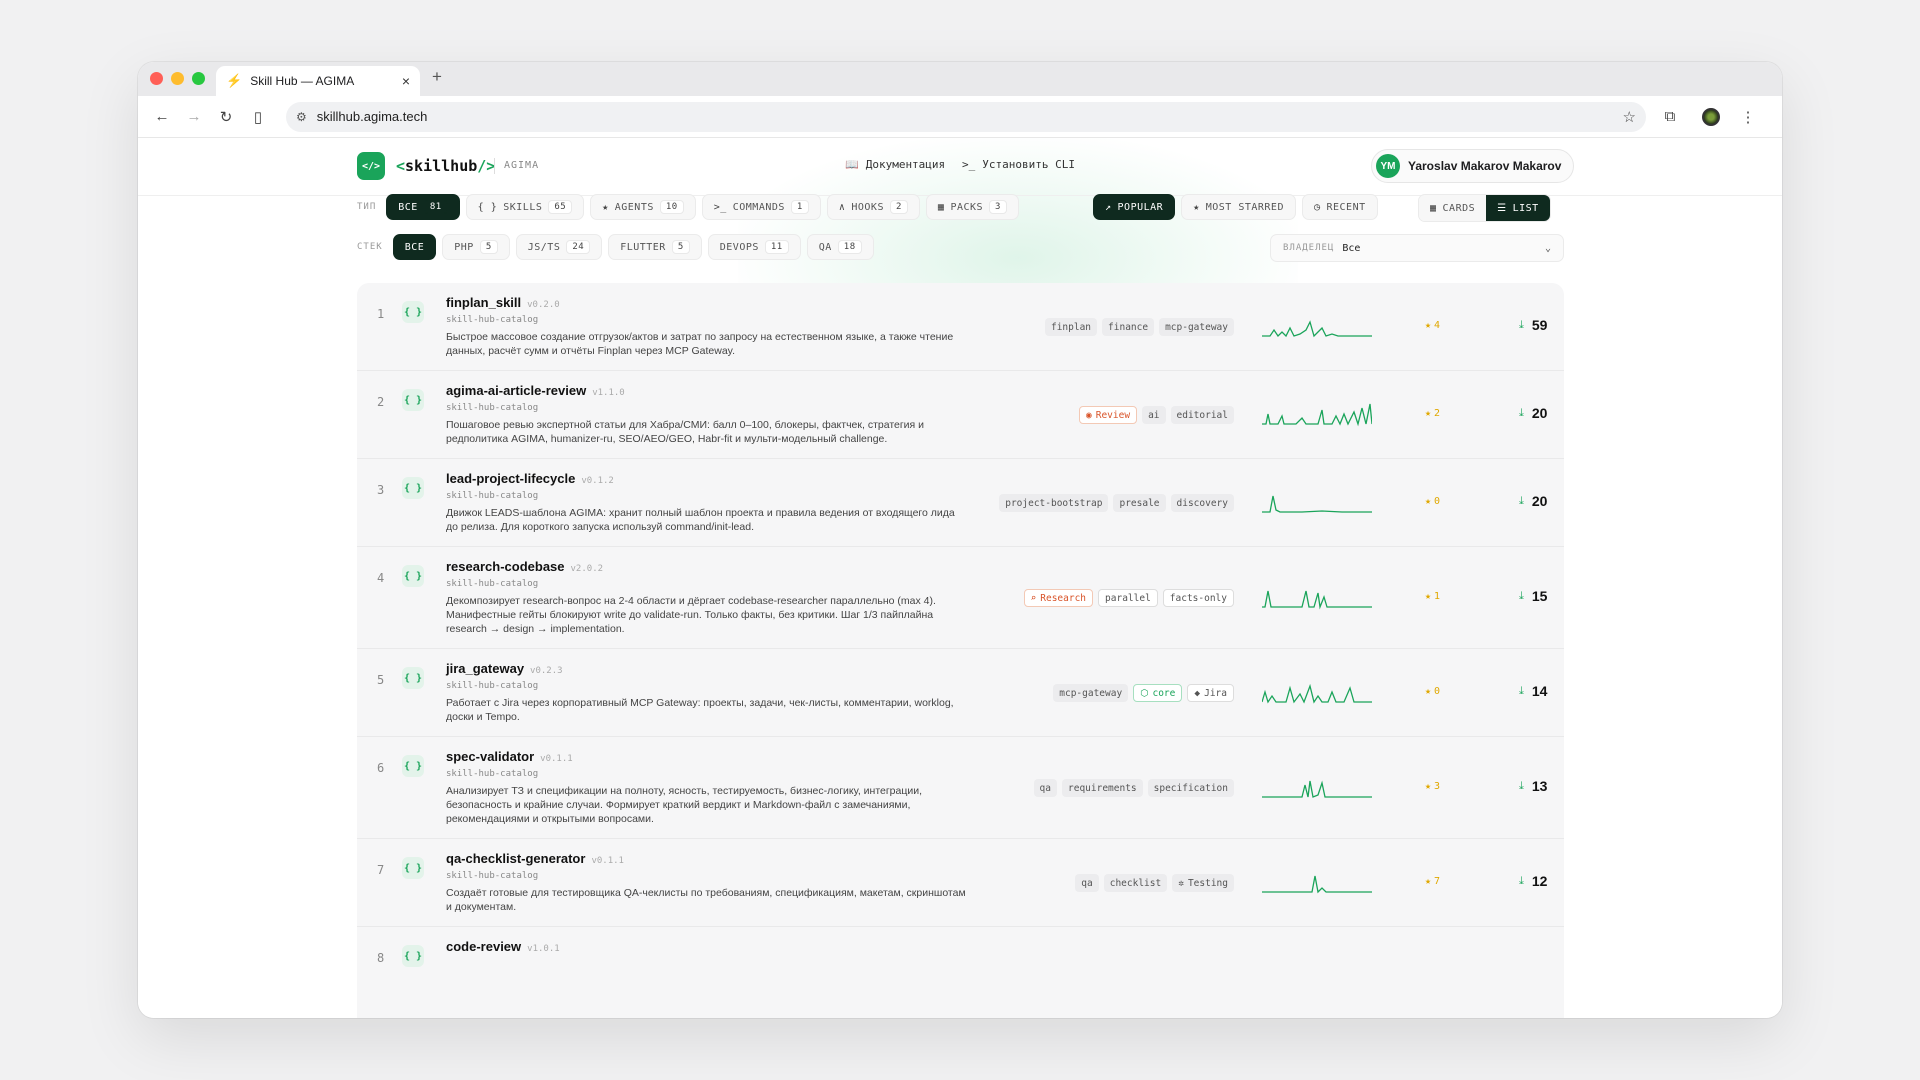  I want to click on tag: editorial, so click(1202, 415).